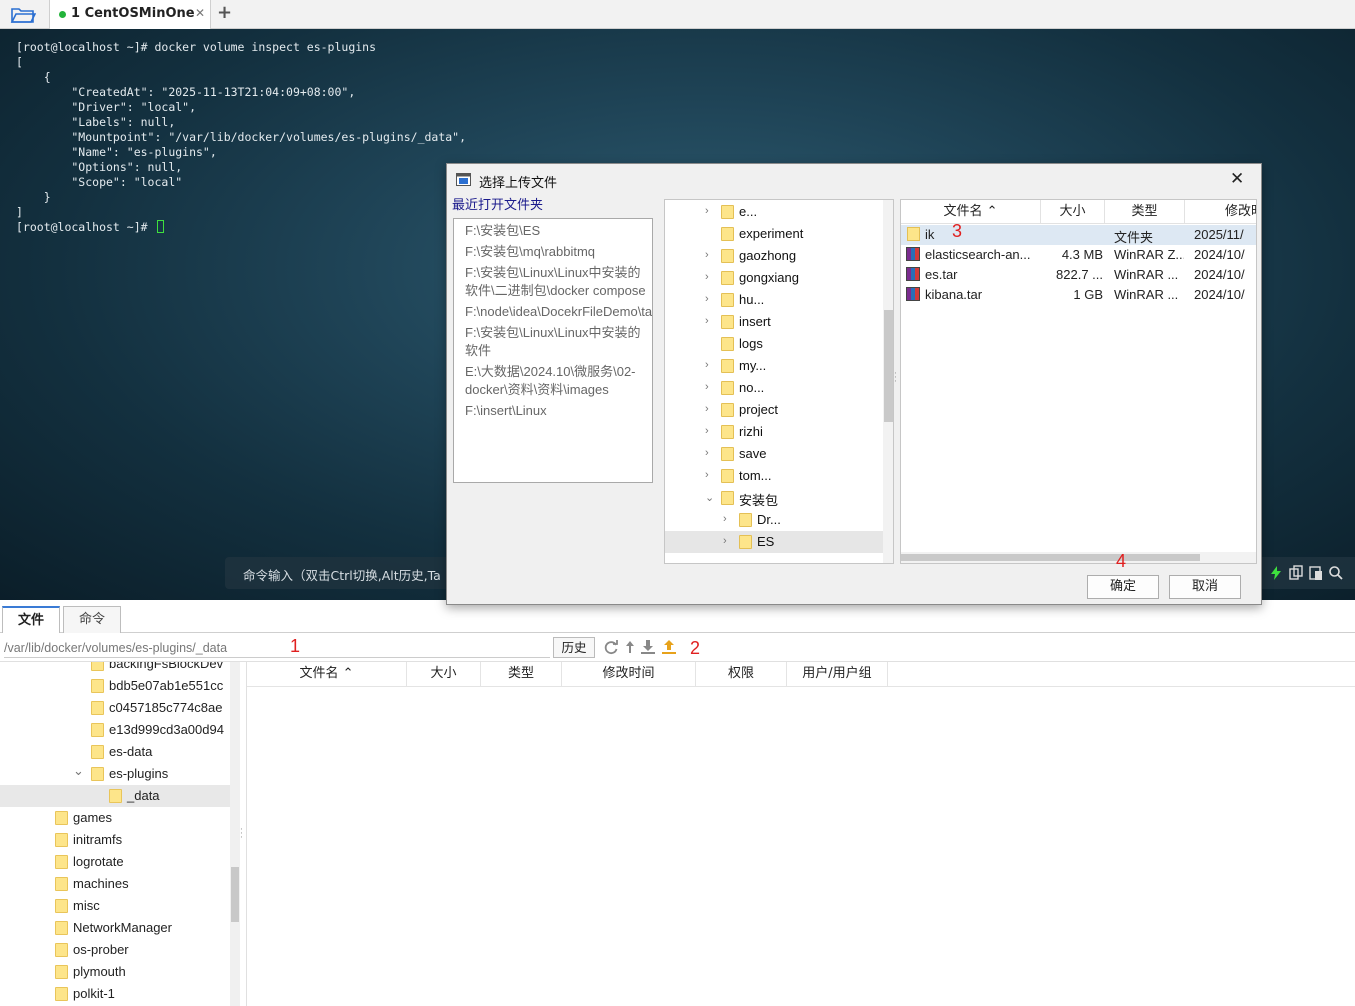  I want to click on tree-item: NetworkManager, so click(115, 928).